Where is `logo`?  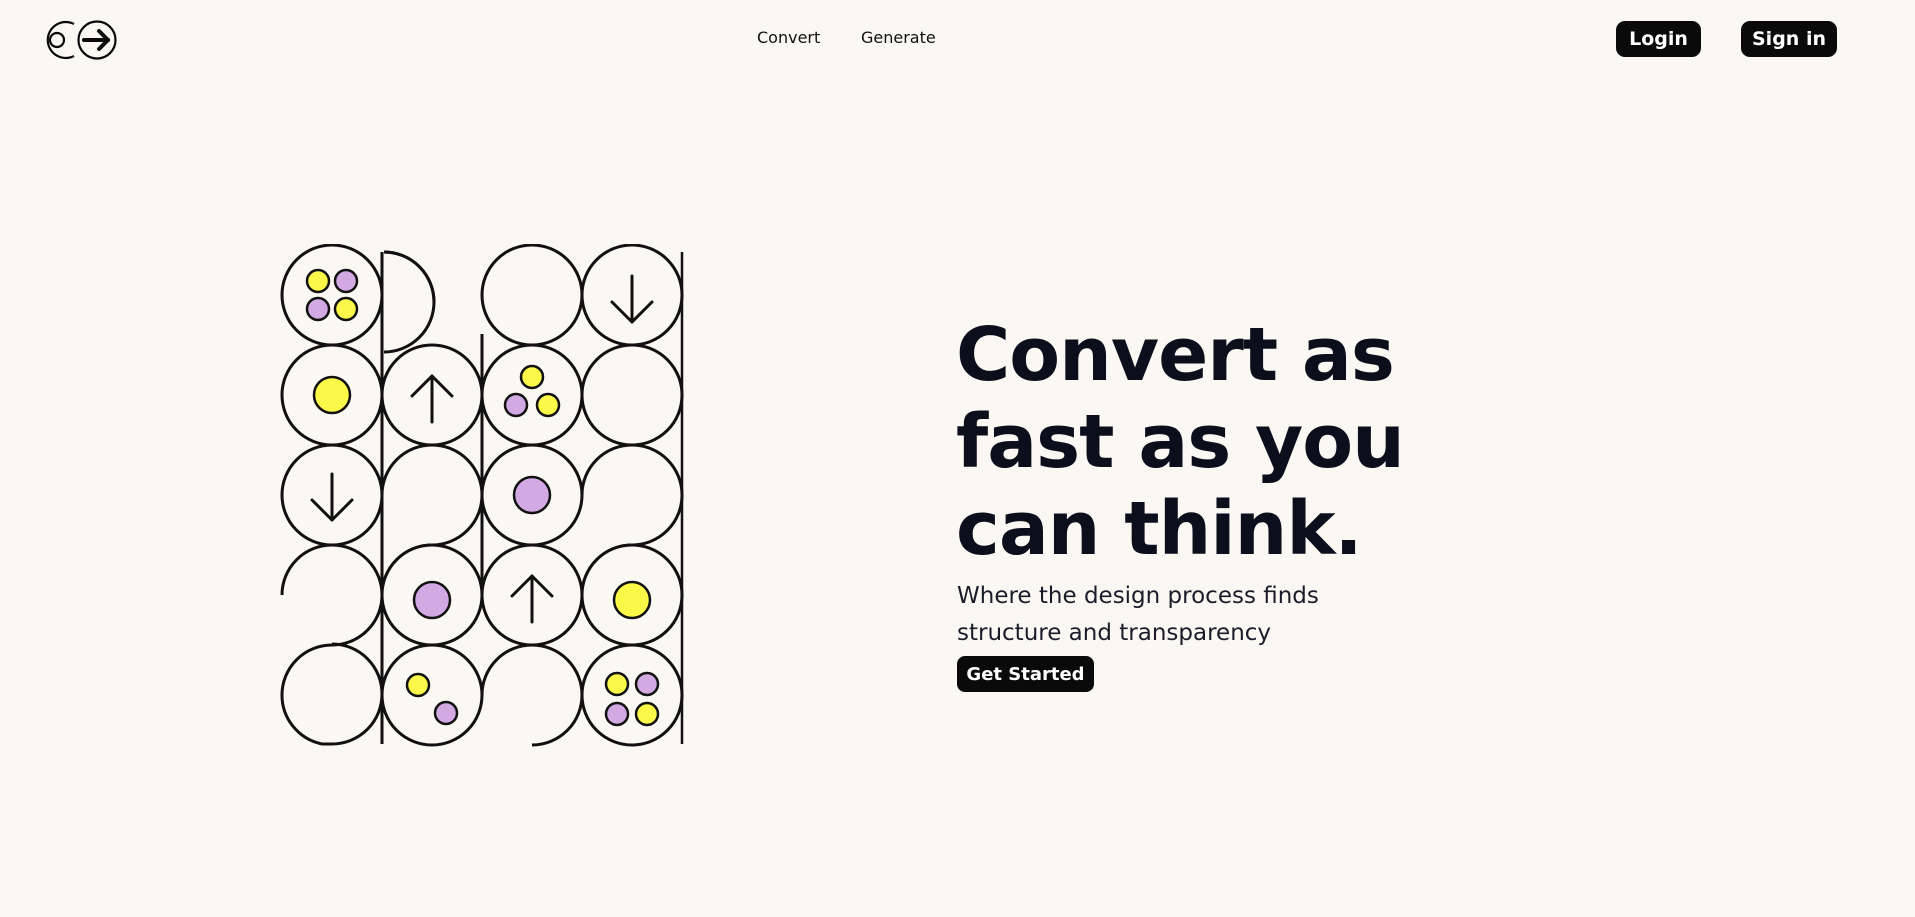 logo is located at coordinates (77, 40).